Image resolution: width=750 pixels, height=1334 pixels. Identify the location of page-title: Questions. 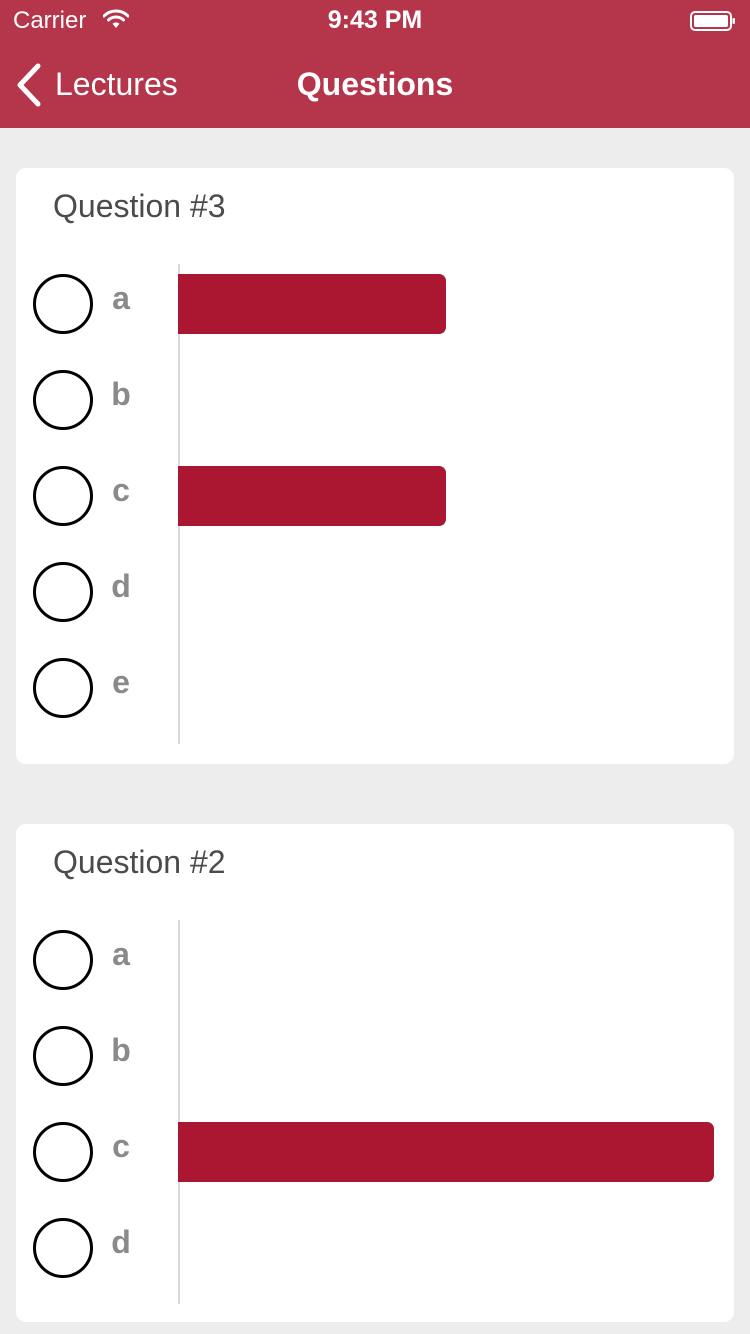
(375, 84).